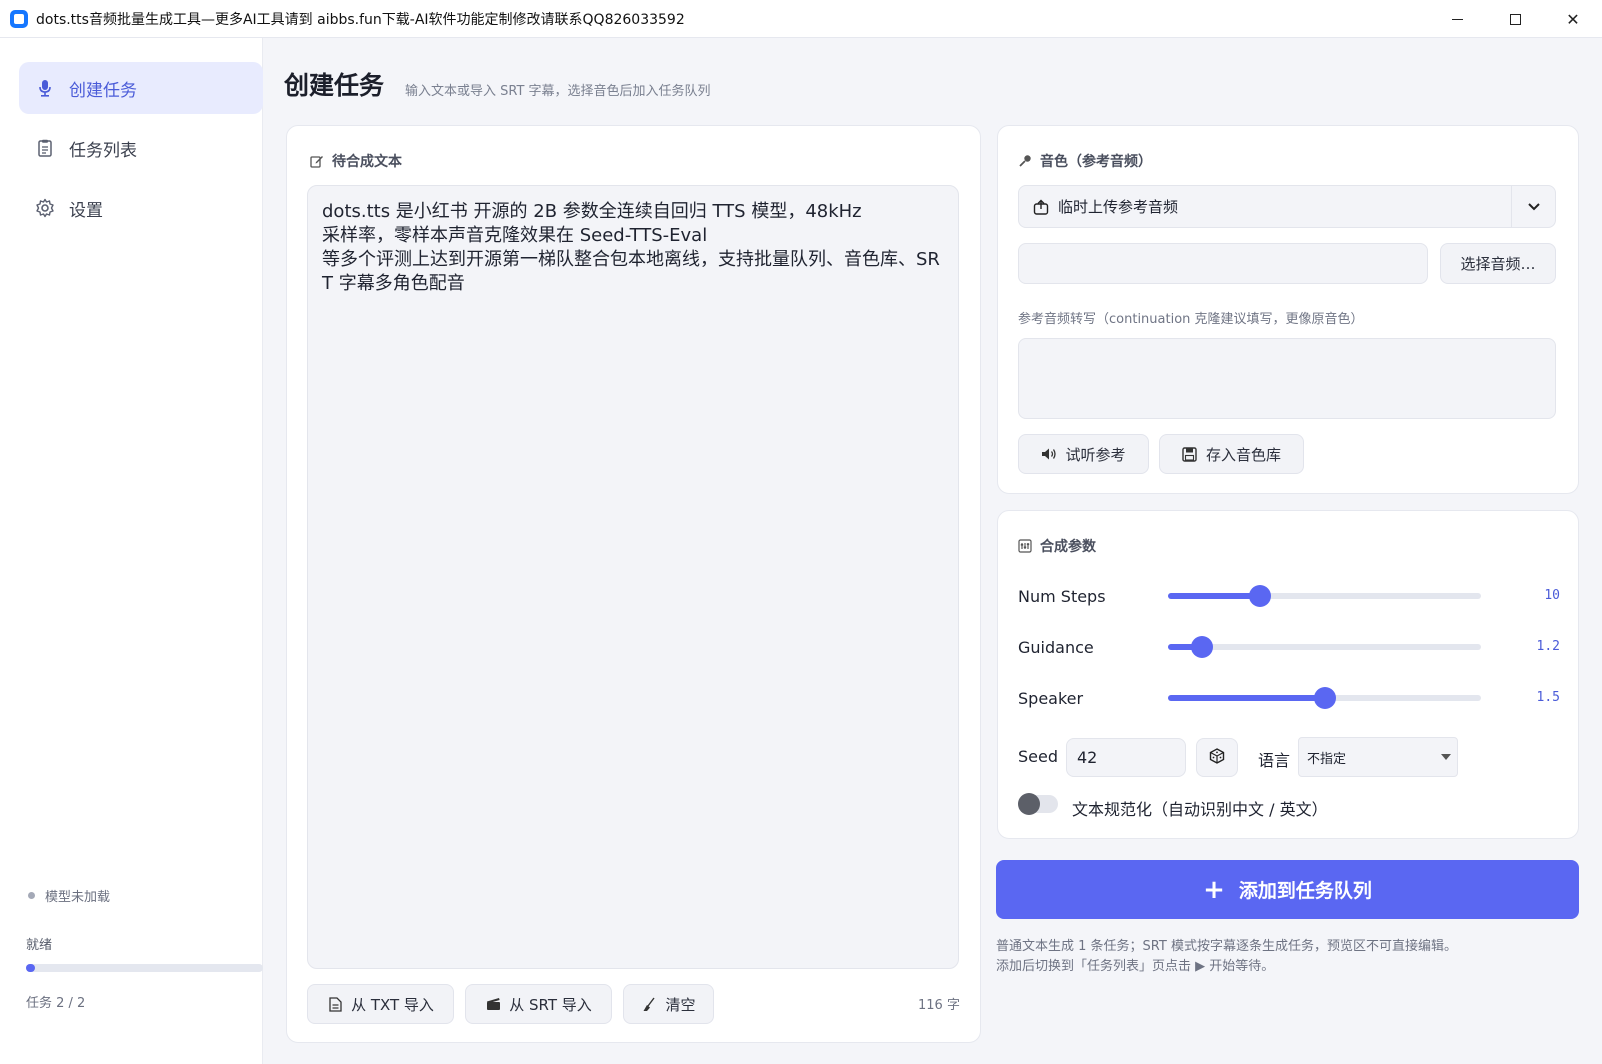 The image size is (1602, 1064). I want to click on random-seed-button, so click(1217, 757).